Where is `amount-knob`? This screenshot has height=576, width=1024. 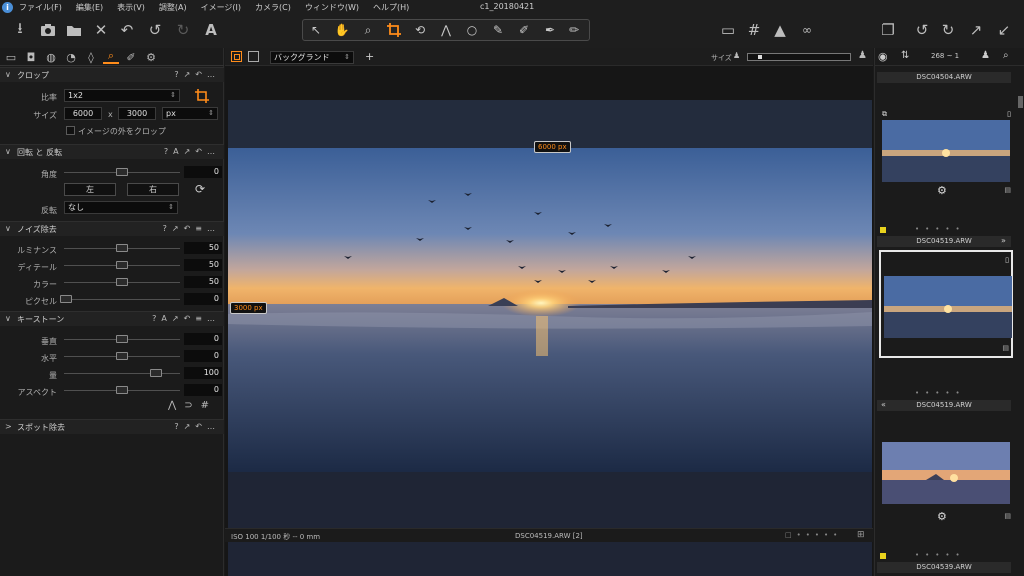
amount-knob is located at coordinates (156, 373).